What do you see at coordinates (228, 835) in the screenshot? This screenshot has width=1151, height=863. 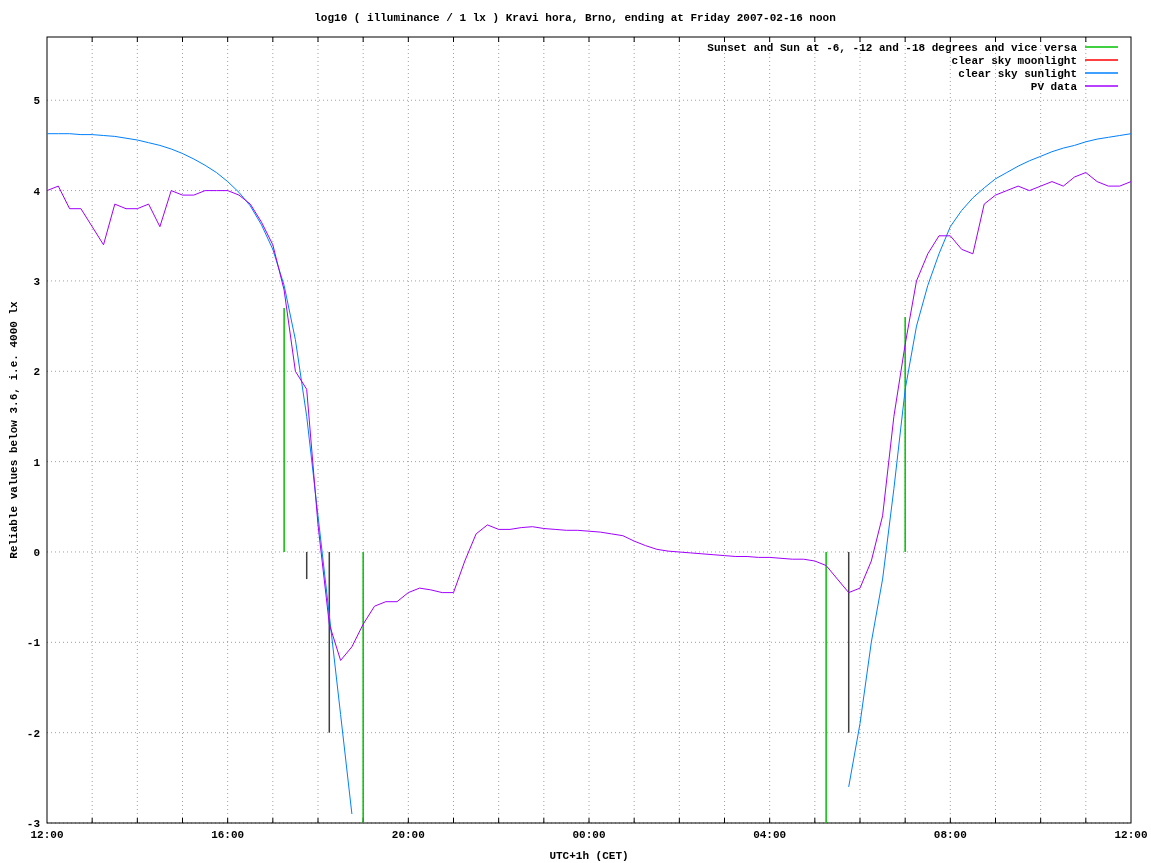 I see `tick-label: 16:00` at bounding box center [228, 835].